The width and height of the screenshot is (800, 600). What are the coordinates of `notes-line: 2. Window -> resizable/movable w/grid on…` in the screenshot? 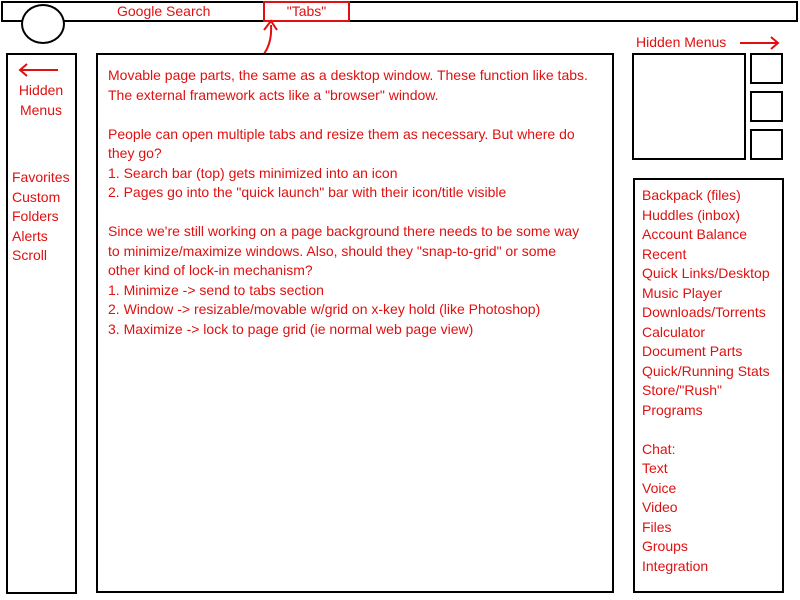 It's located at (324, 309).